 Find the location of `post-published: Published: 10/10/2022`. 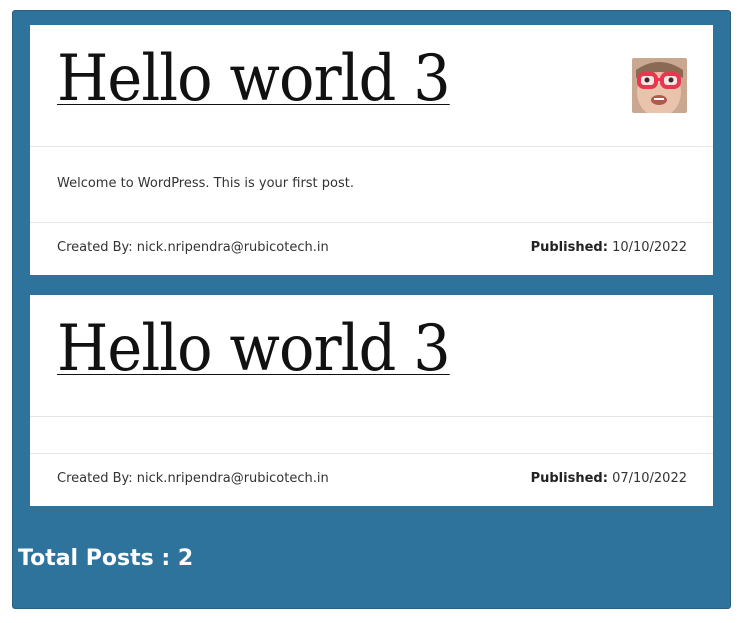

post-published: Published: 10/10/2022 is located at coordinates (609, 247).